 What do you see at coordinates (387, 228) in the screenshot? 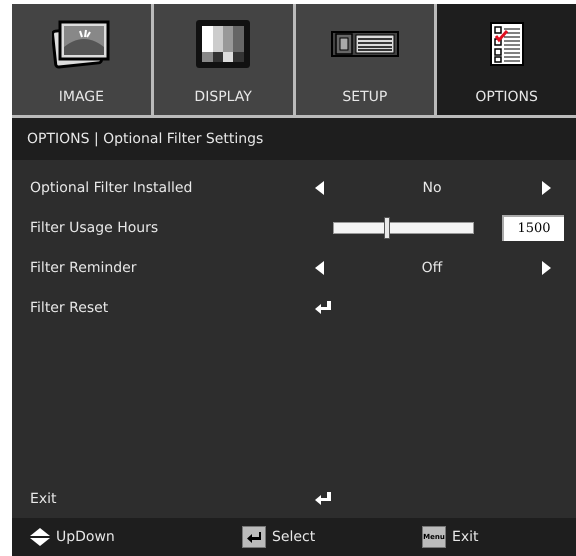
I see `slider-thumb` at bounding box center [387, 228].